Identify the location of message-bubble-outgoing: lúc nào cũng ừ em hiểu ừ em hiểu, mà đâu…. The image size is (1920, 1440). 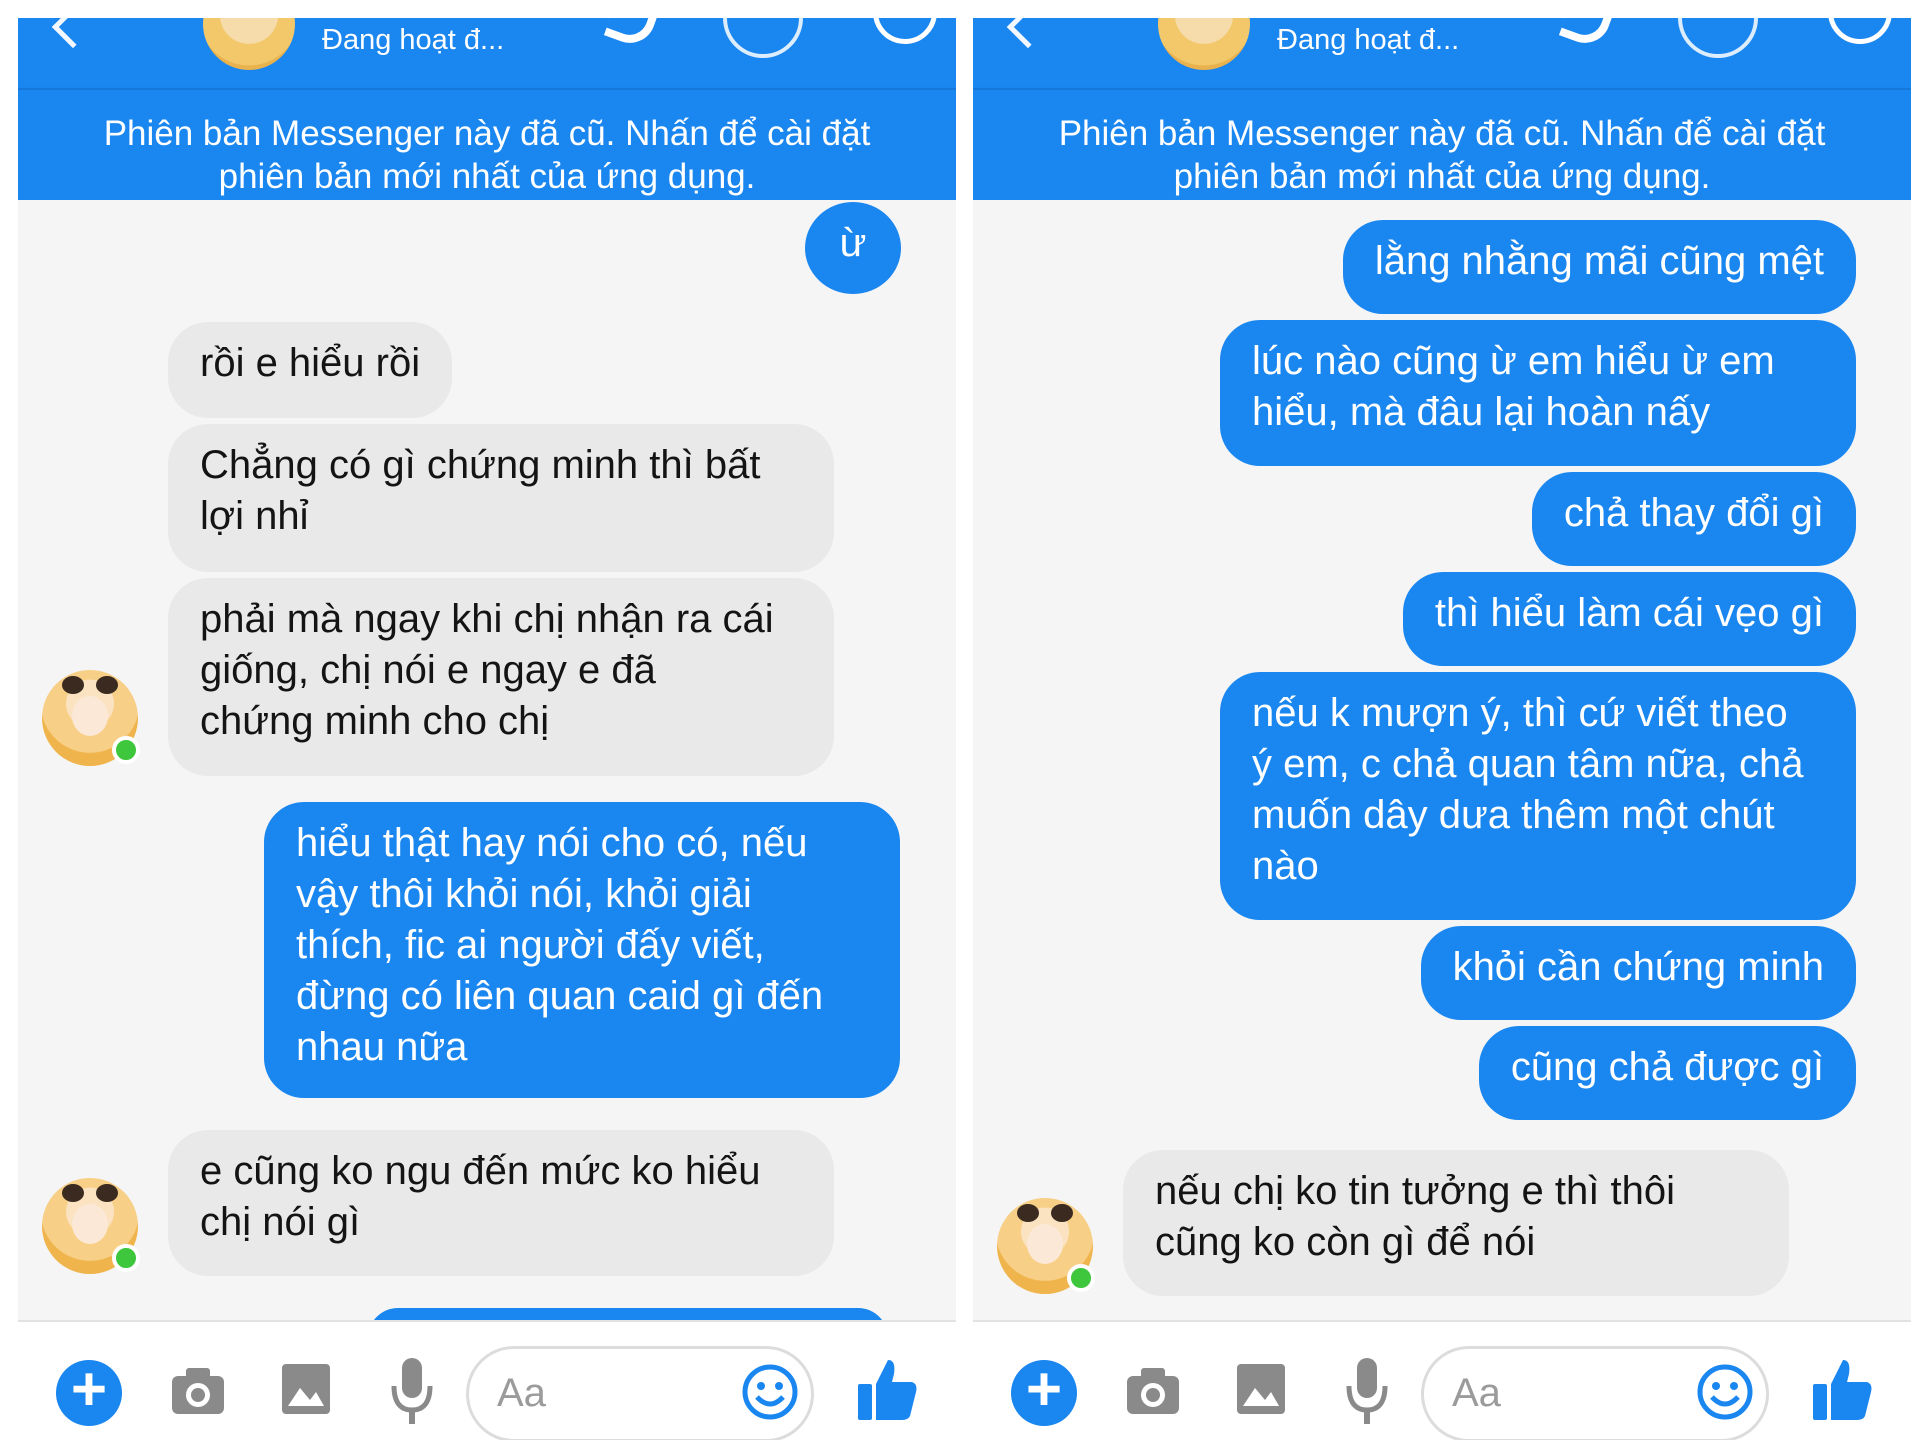
(1538, 393).